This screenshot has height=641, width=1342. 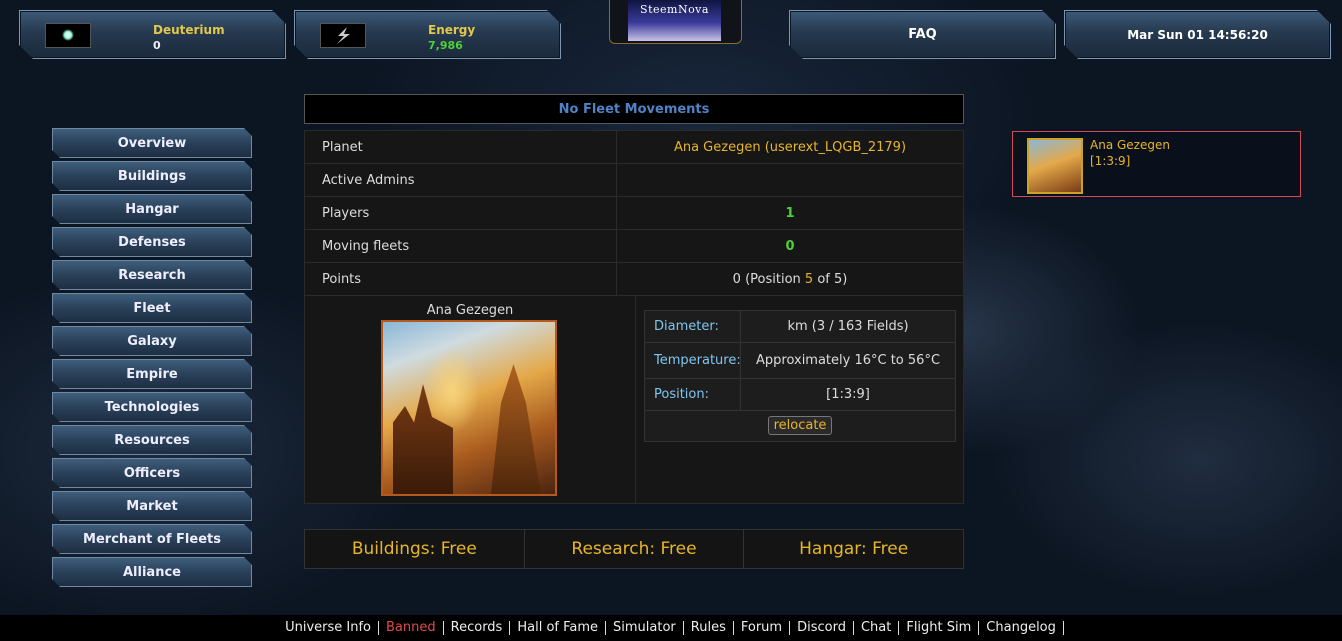 What do you see at coordinates (152, 407) in the screenshot?
I see `menu-item-technologies: Technologies` at bounding box center [152, 407].